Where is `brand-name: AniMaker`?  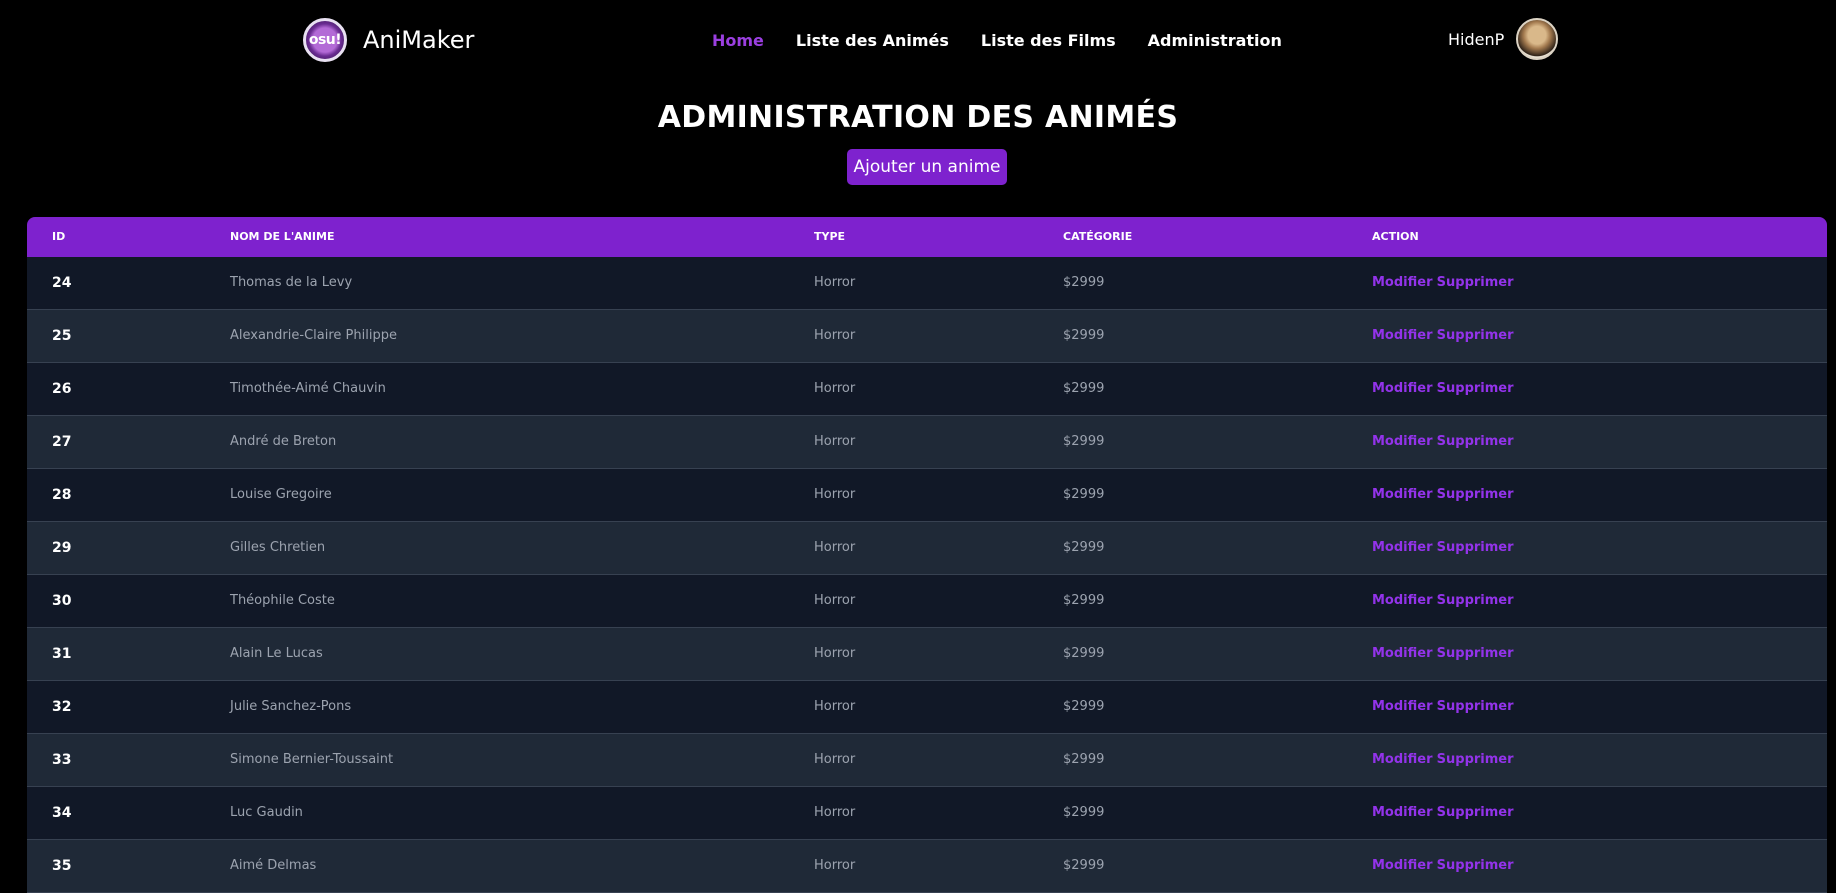 brand-name: AniMaker is located at coordinates (419, 40).